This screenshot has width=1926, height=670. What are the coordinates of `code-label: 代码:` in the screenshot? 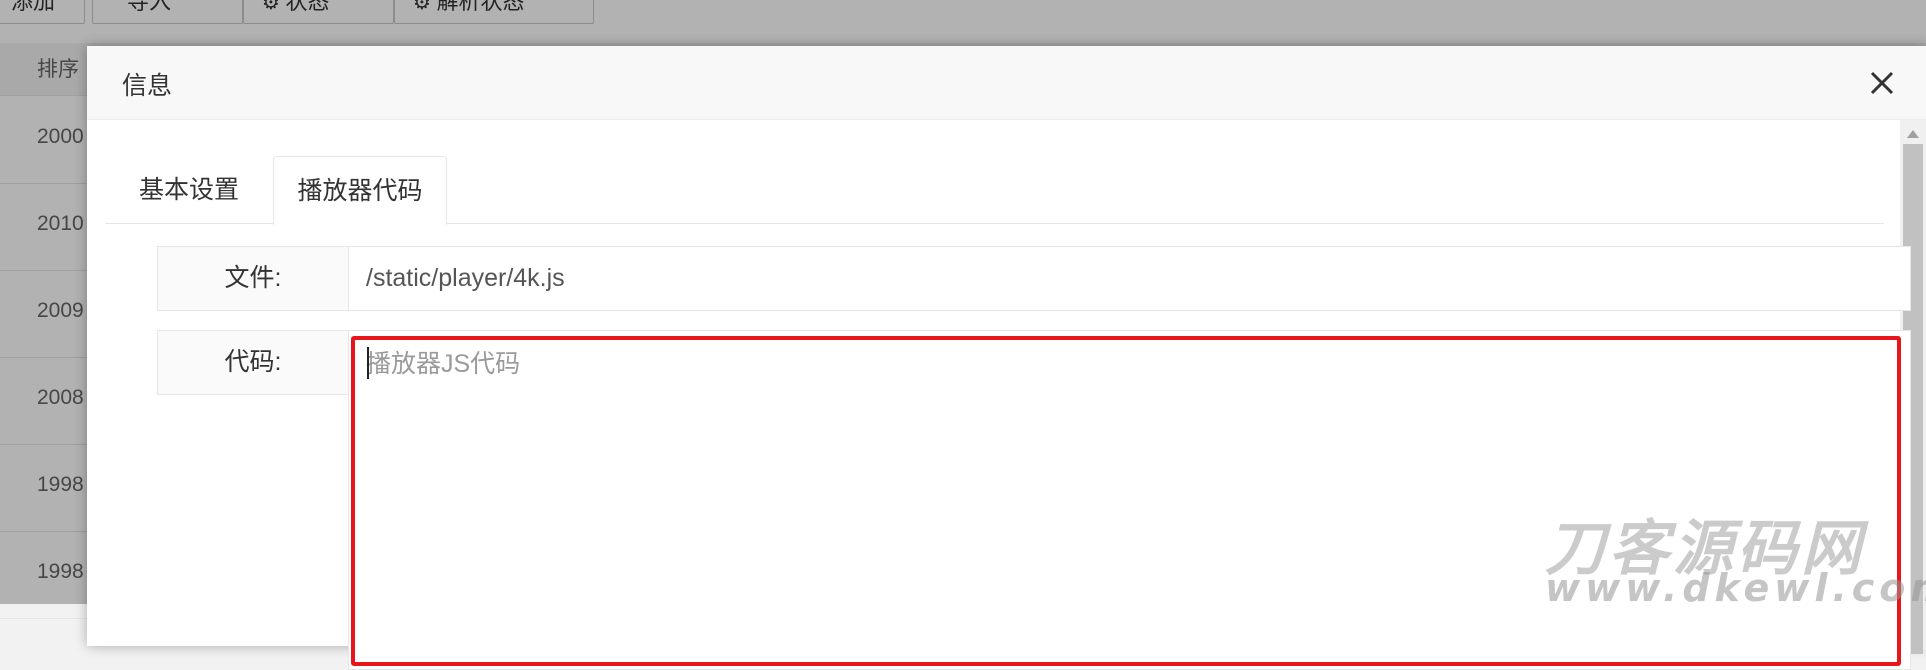 It's located at (253, 362).